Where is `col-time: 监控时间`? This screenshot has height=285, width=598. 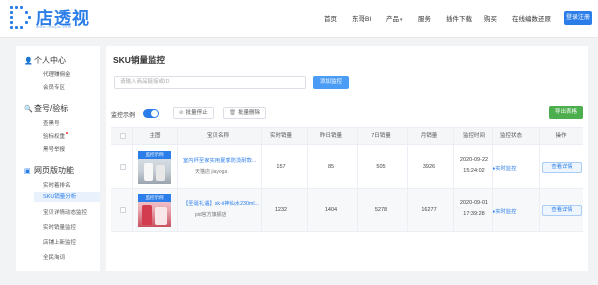 col-time: 监控时间 is located at coordinates (473, 136).